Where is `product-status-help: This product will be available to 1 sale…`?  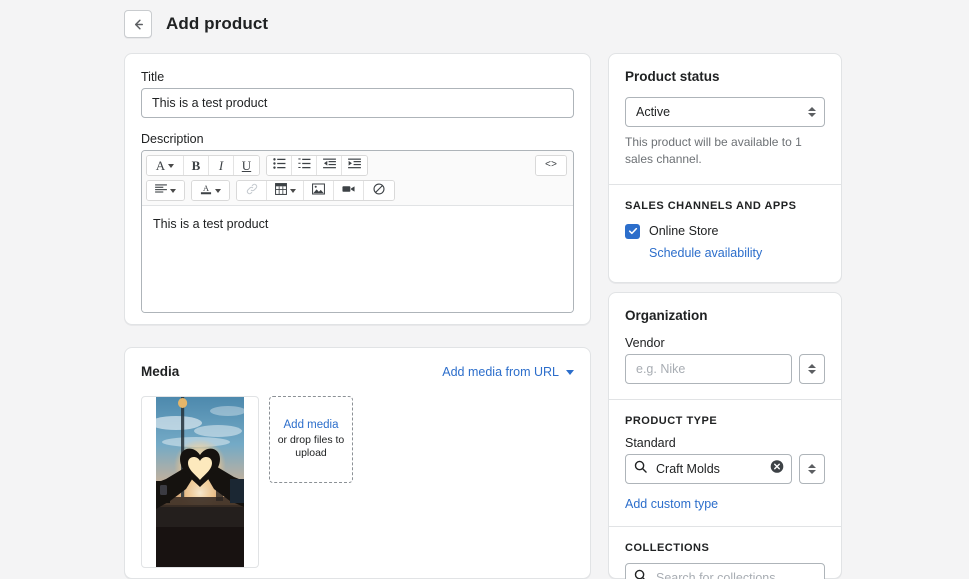
product-status-help: This product will be available to 1 sale… is located at coordinates (713, 151).